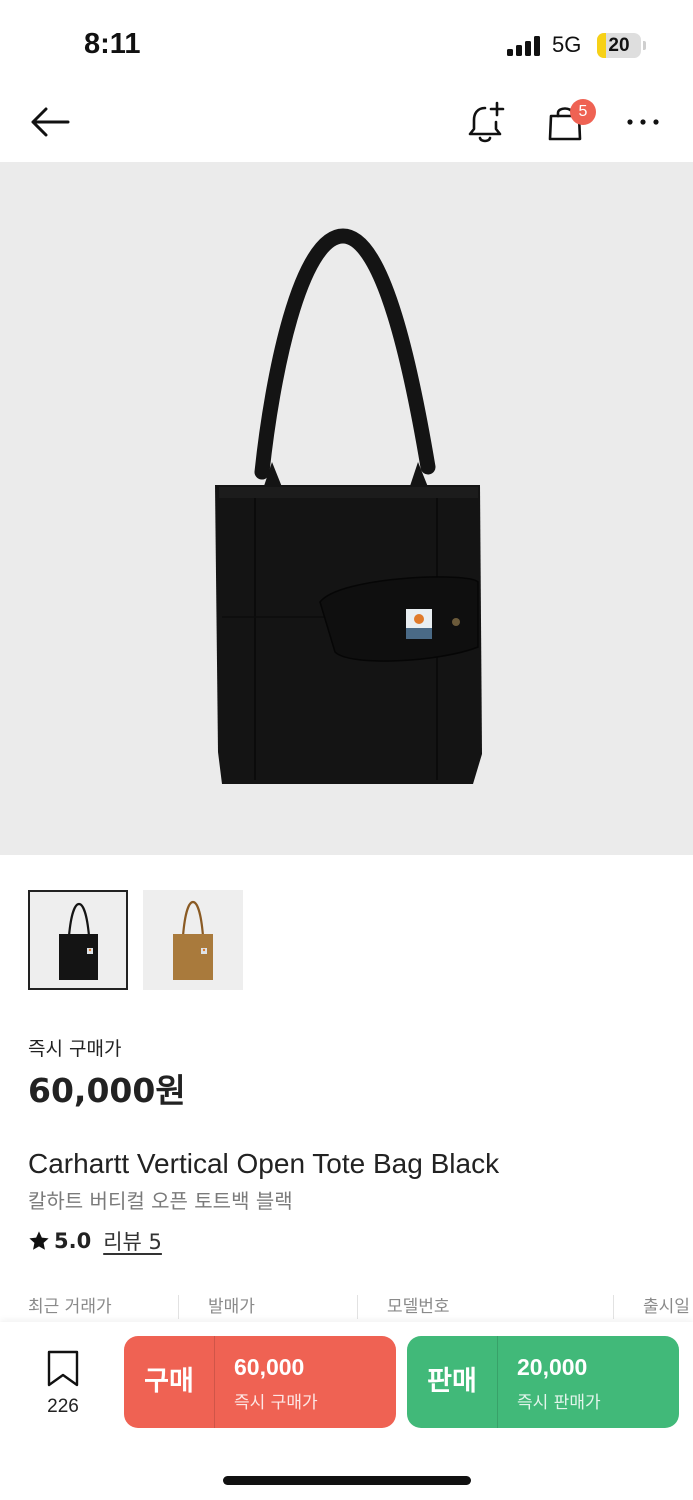  I want to click on bookmark-icon, so click(63, 1368).